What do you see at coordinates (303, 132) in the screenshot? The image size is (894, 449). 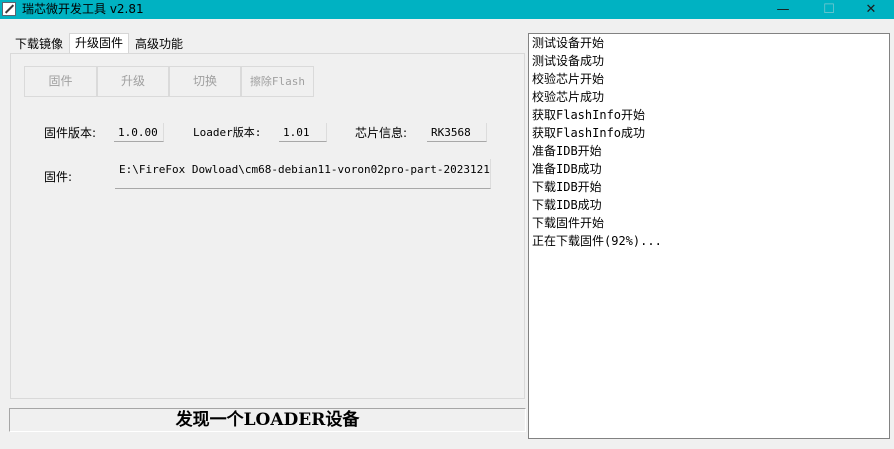 I see `loader-version-field: 1.01` at bounding box center [303, 132].